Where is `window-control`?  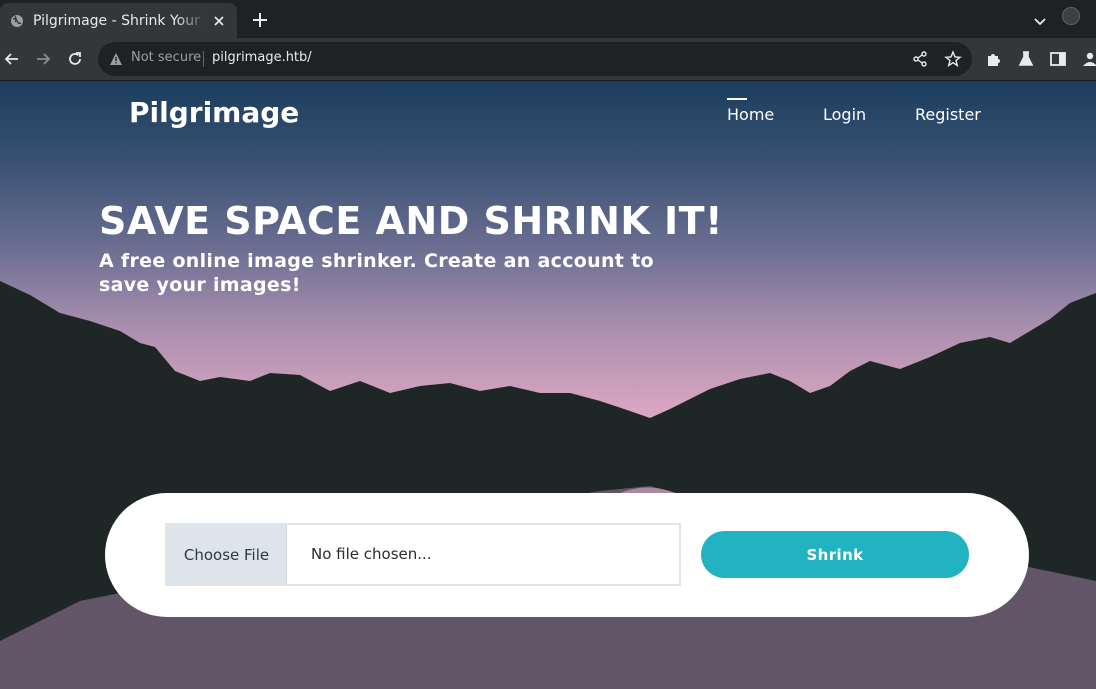 window-control is located at coordinates (1071, 16).